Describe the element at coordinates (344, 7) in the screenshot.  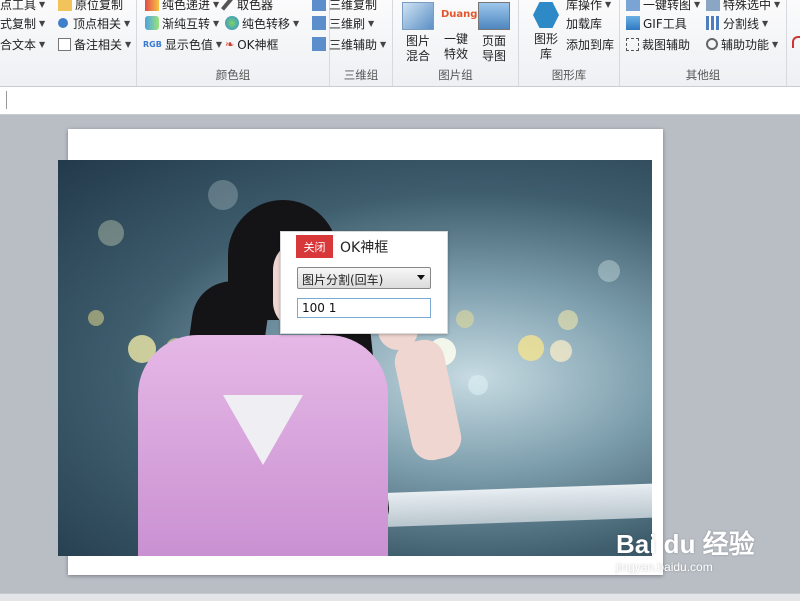
I see `ribbon-item-3d-copy: 三维复制` at that location.